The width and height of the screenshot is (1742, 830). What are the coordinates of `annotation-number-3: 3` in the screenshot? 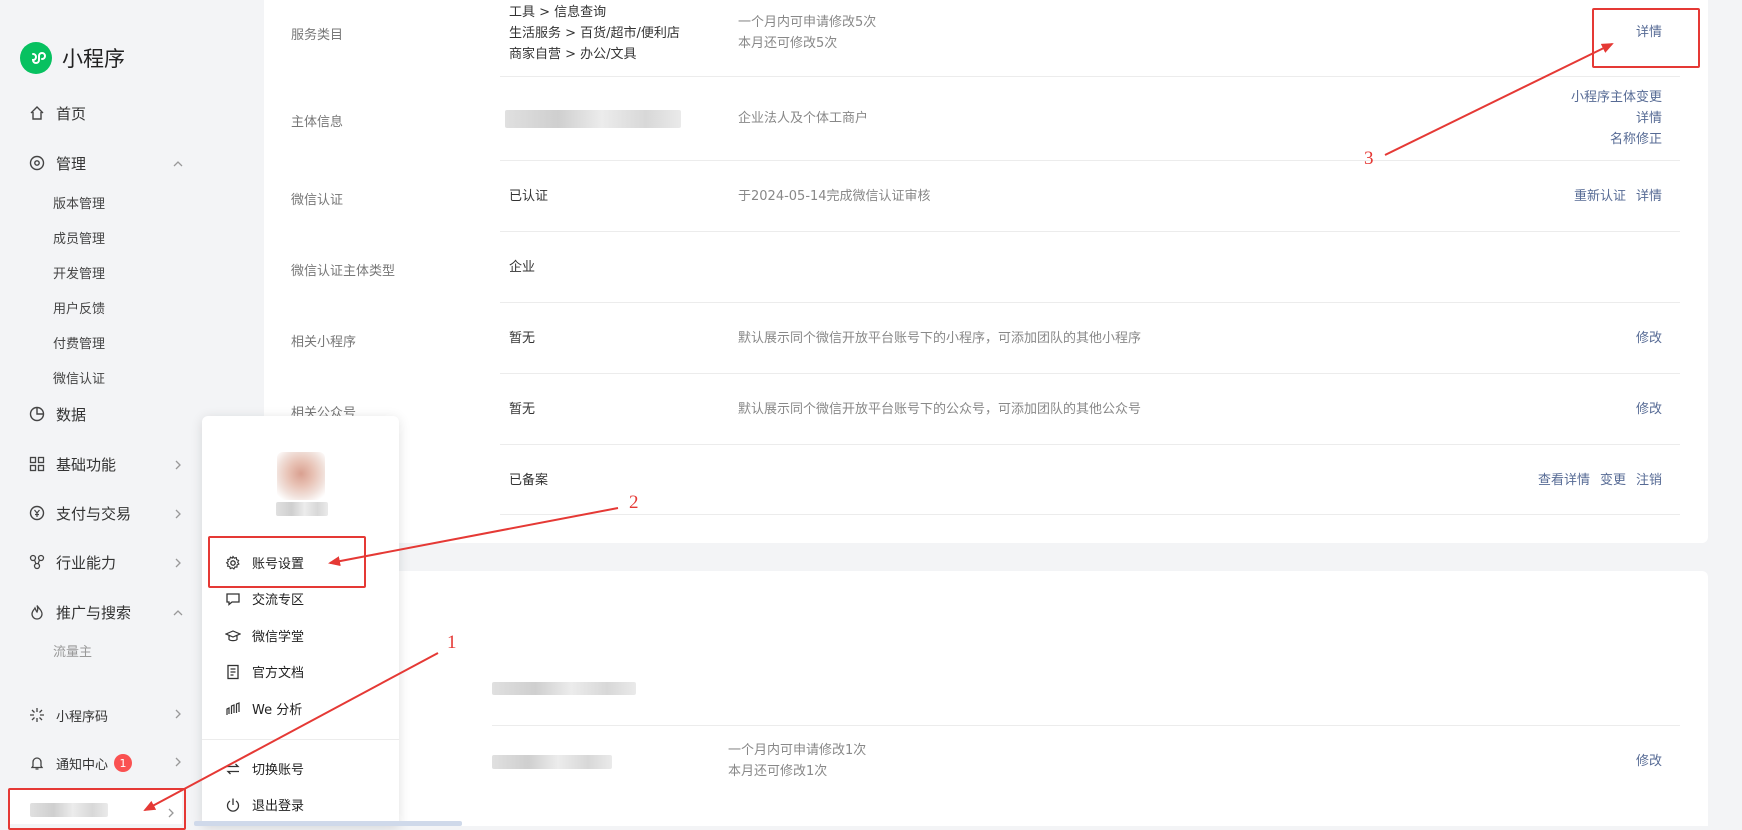 It's located at (1369, 158).